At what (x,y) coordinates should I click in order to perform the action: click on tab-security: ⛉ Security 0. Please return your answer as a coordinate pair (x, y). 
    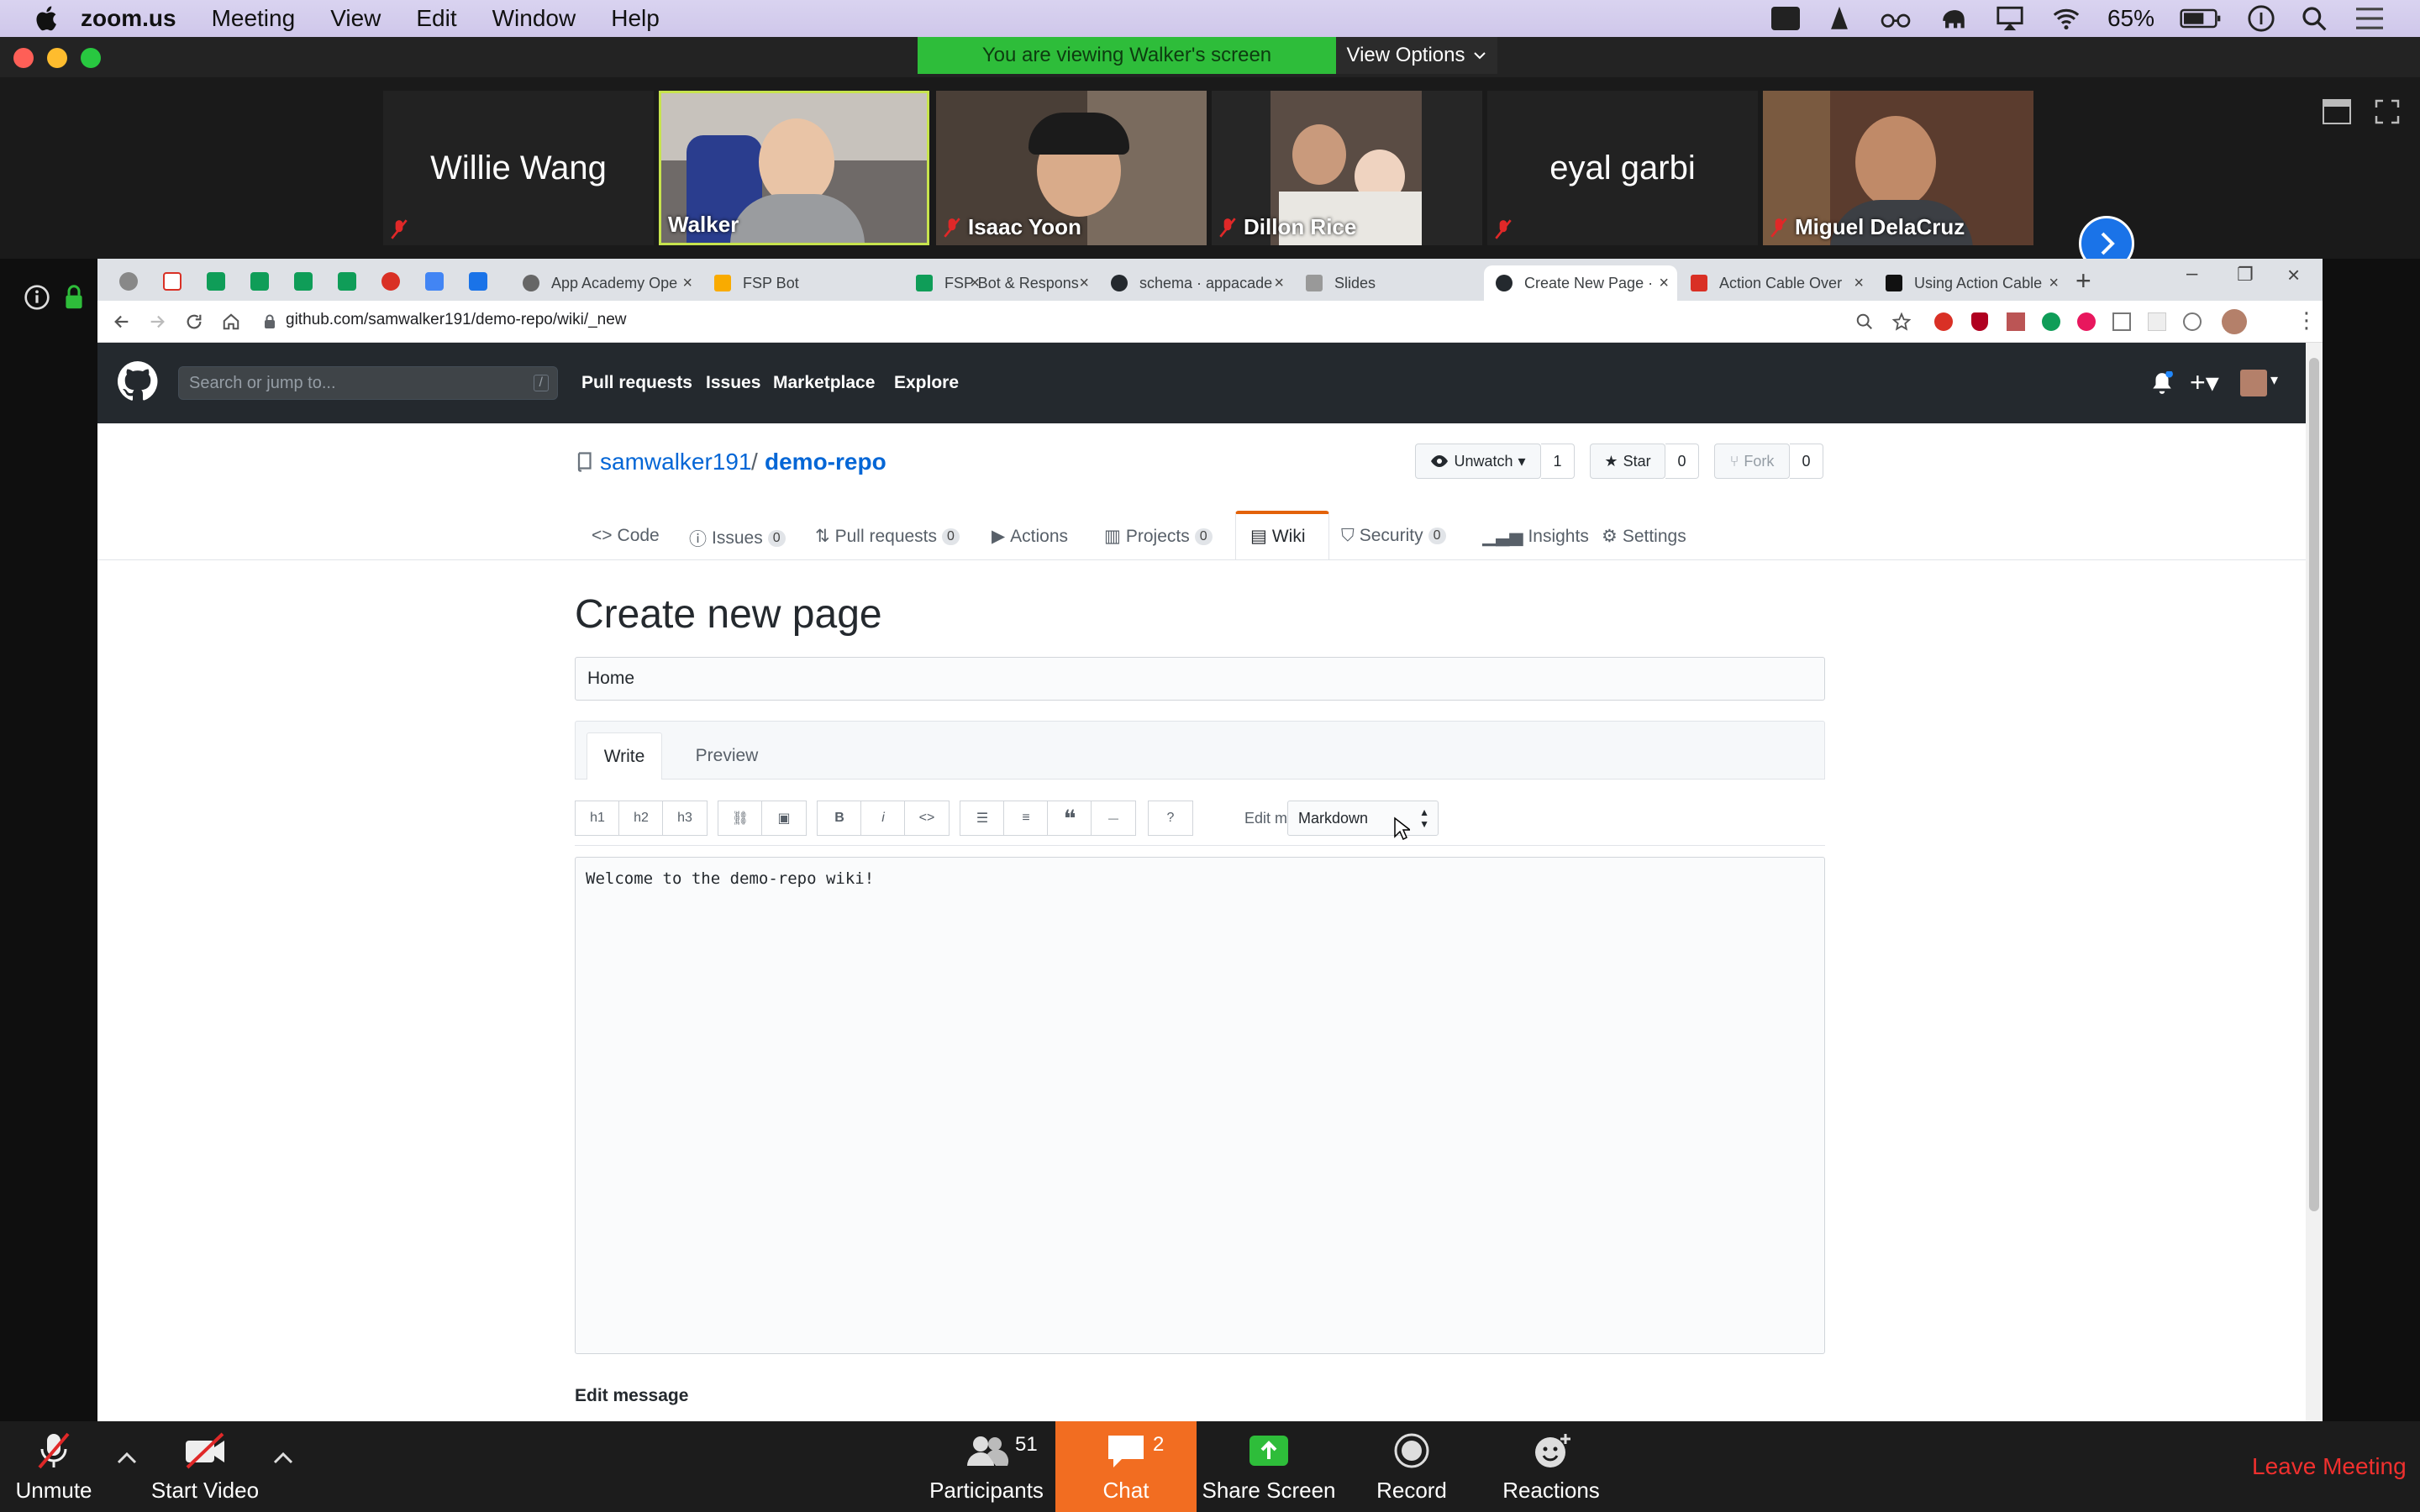
    Looking at the image, I should click on (1393, 536).